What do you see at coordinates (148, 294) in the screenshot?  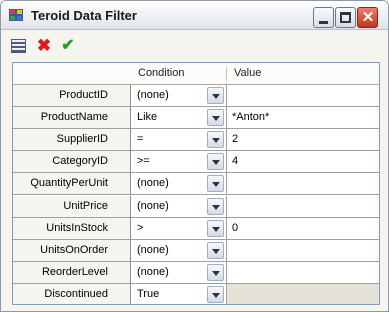 I see `condition-value: True` at bounding box center [148, 294].